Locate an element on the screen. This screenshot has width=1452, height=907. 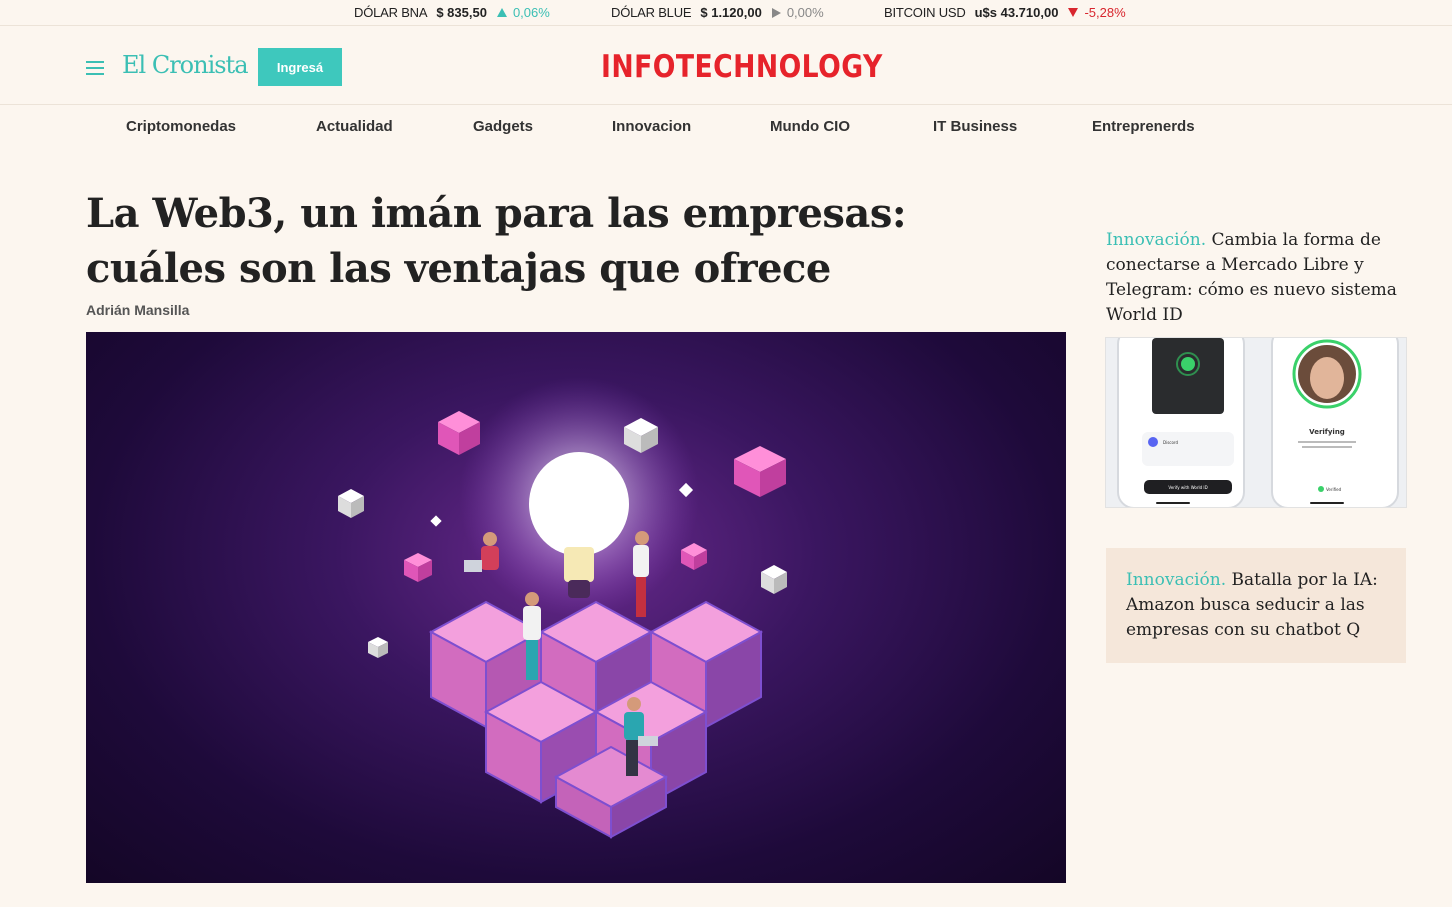
infotechnology-logo: INFOTECHNOLOGY is located at coordinates (742, 67).